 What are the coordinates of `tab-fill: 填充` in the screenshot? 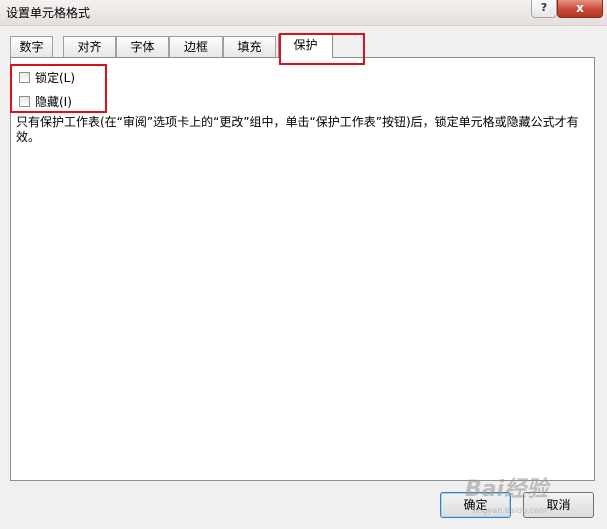 It's located at (249, 46).